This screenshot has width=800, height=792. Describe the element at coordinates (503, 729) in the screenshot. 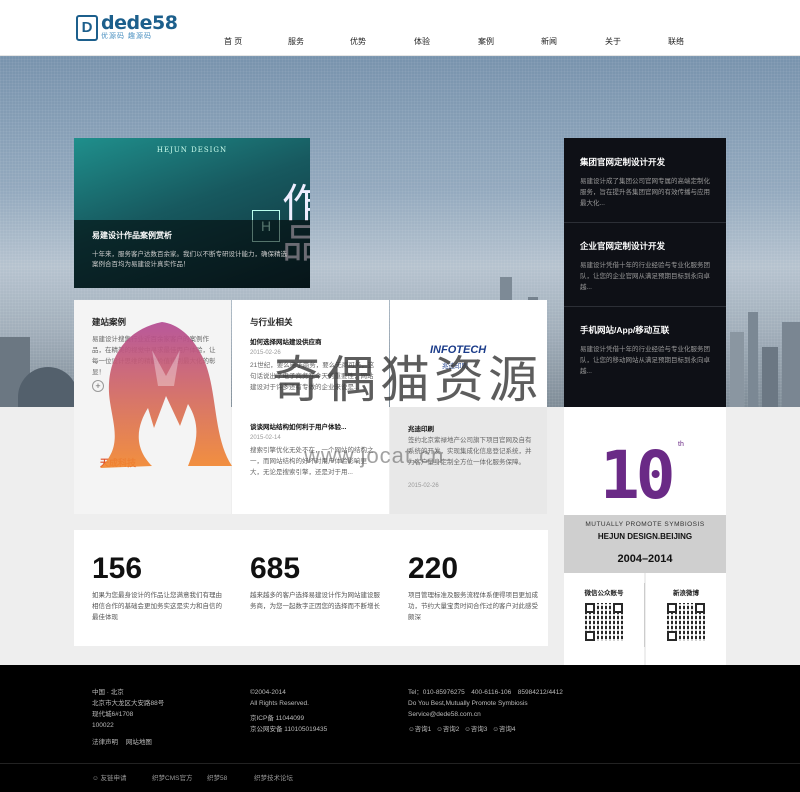

I see `qq-consult-link: ☺咨询4` at that location.